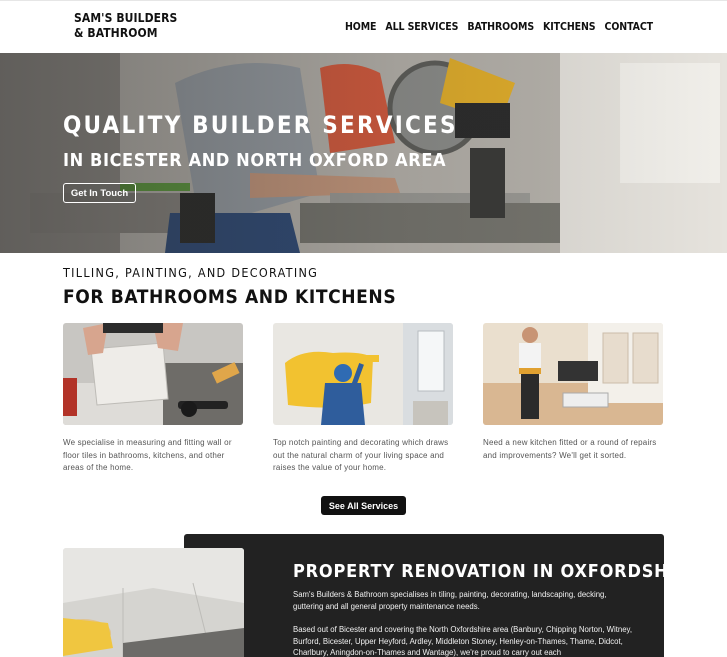 The image size is (727, 657). What do you see at coordinates (99, 193) in the screenshot?
I see `get-in-touch-button: Get In Touch` at bounding box center [99, 193].